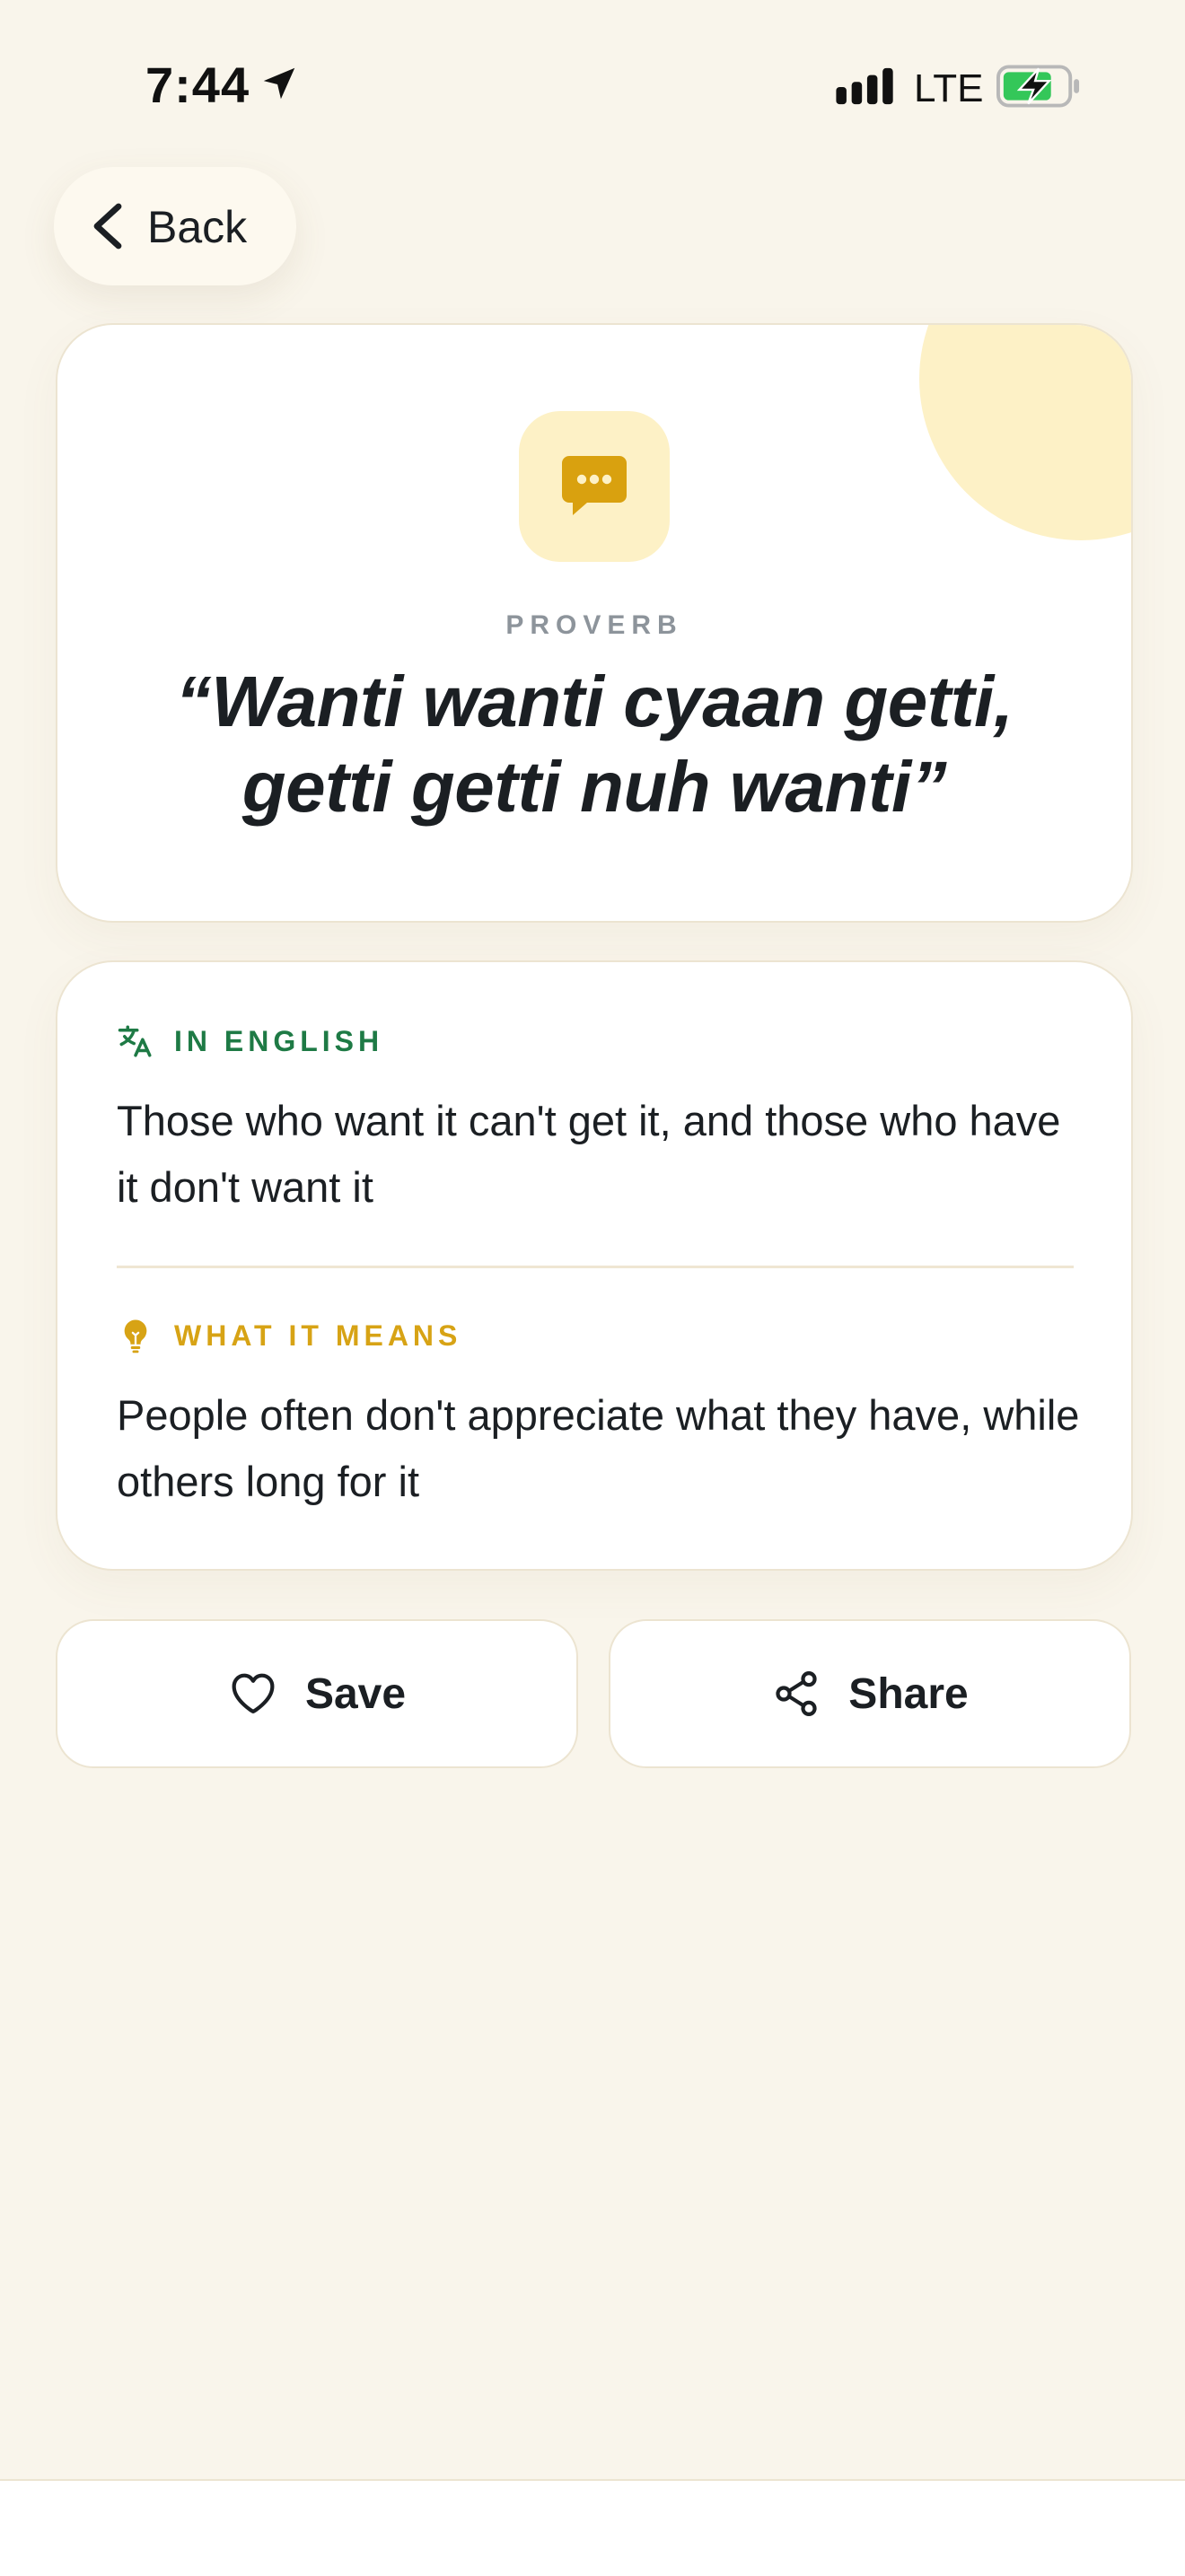 This screenshot has width=1185, height=2576. What do you see at coordinates (1025, 432) in the screenshot?
I see `decorative-circle` at bounding box center [1025, 432].